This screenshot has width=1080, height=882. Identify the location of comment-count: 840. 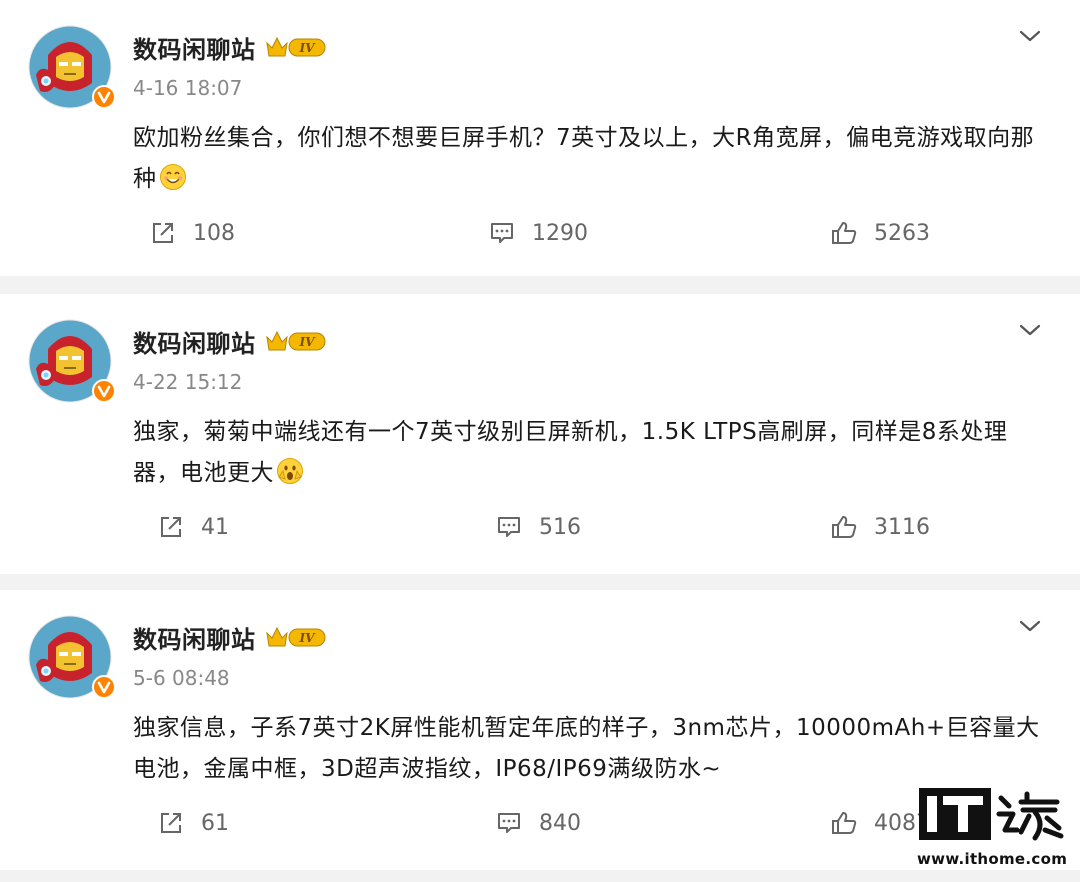
(560, 823).